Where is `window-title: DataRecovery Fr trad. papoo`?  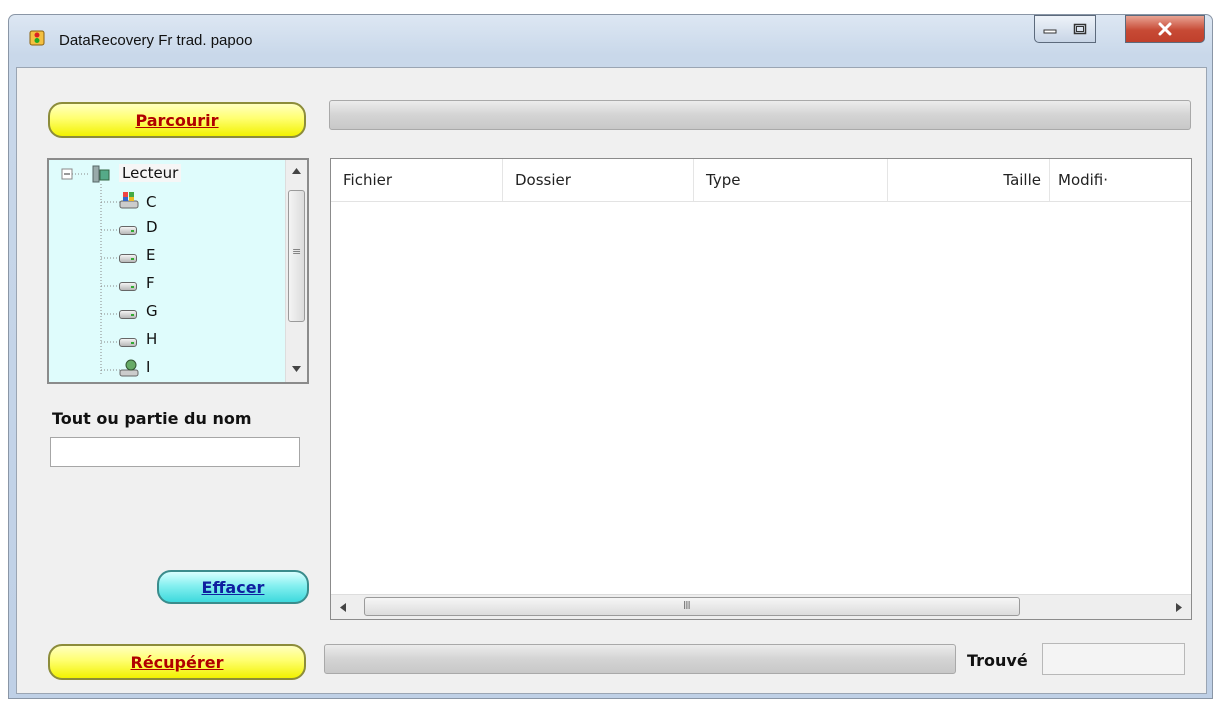
window-title: DataRecovery Fr trad. papoo is located at coordinates (156, 40).